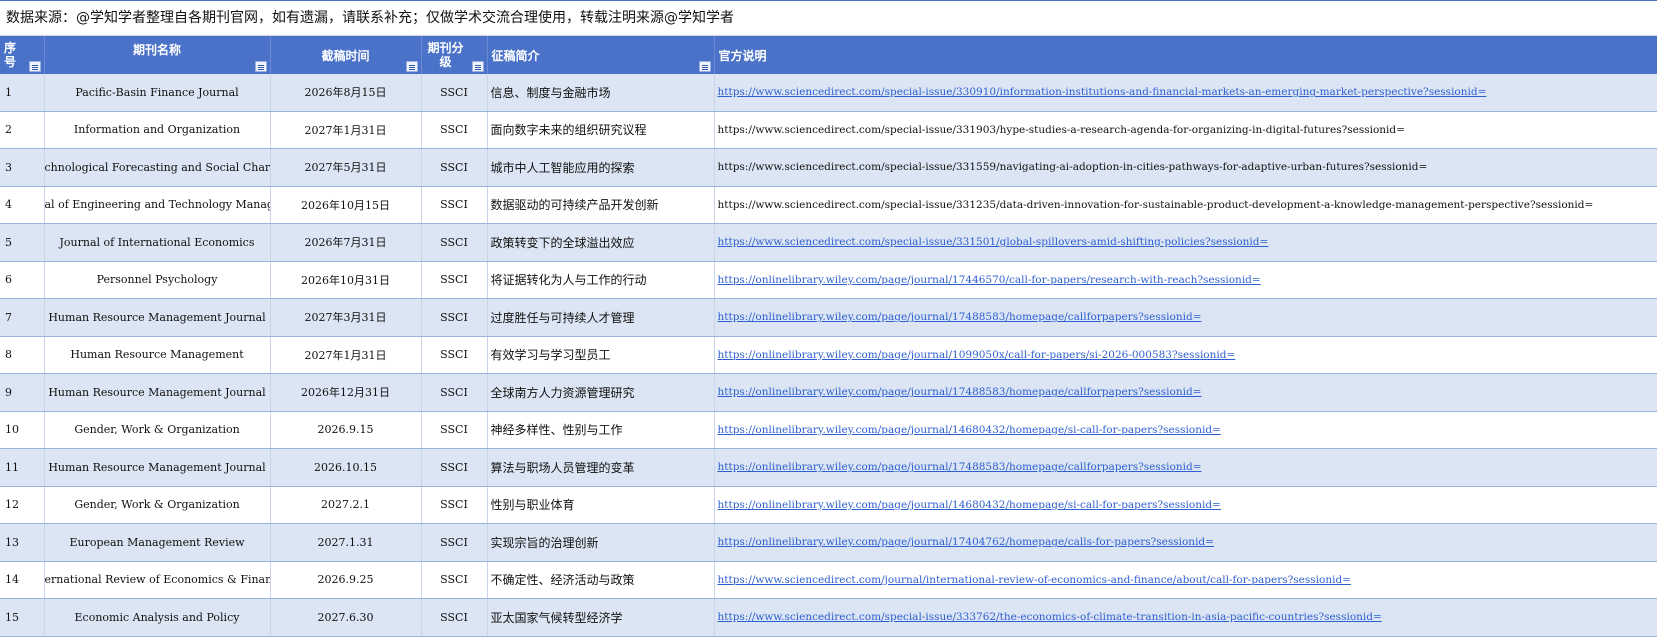 This screenshot has height=637, width=1657. Describe the element at coordinates (601, 392) in the screenshot. I see `cell-topic: 全球南方人力资源管理研究` at that location.